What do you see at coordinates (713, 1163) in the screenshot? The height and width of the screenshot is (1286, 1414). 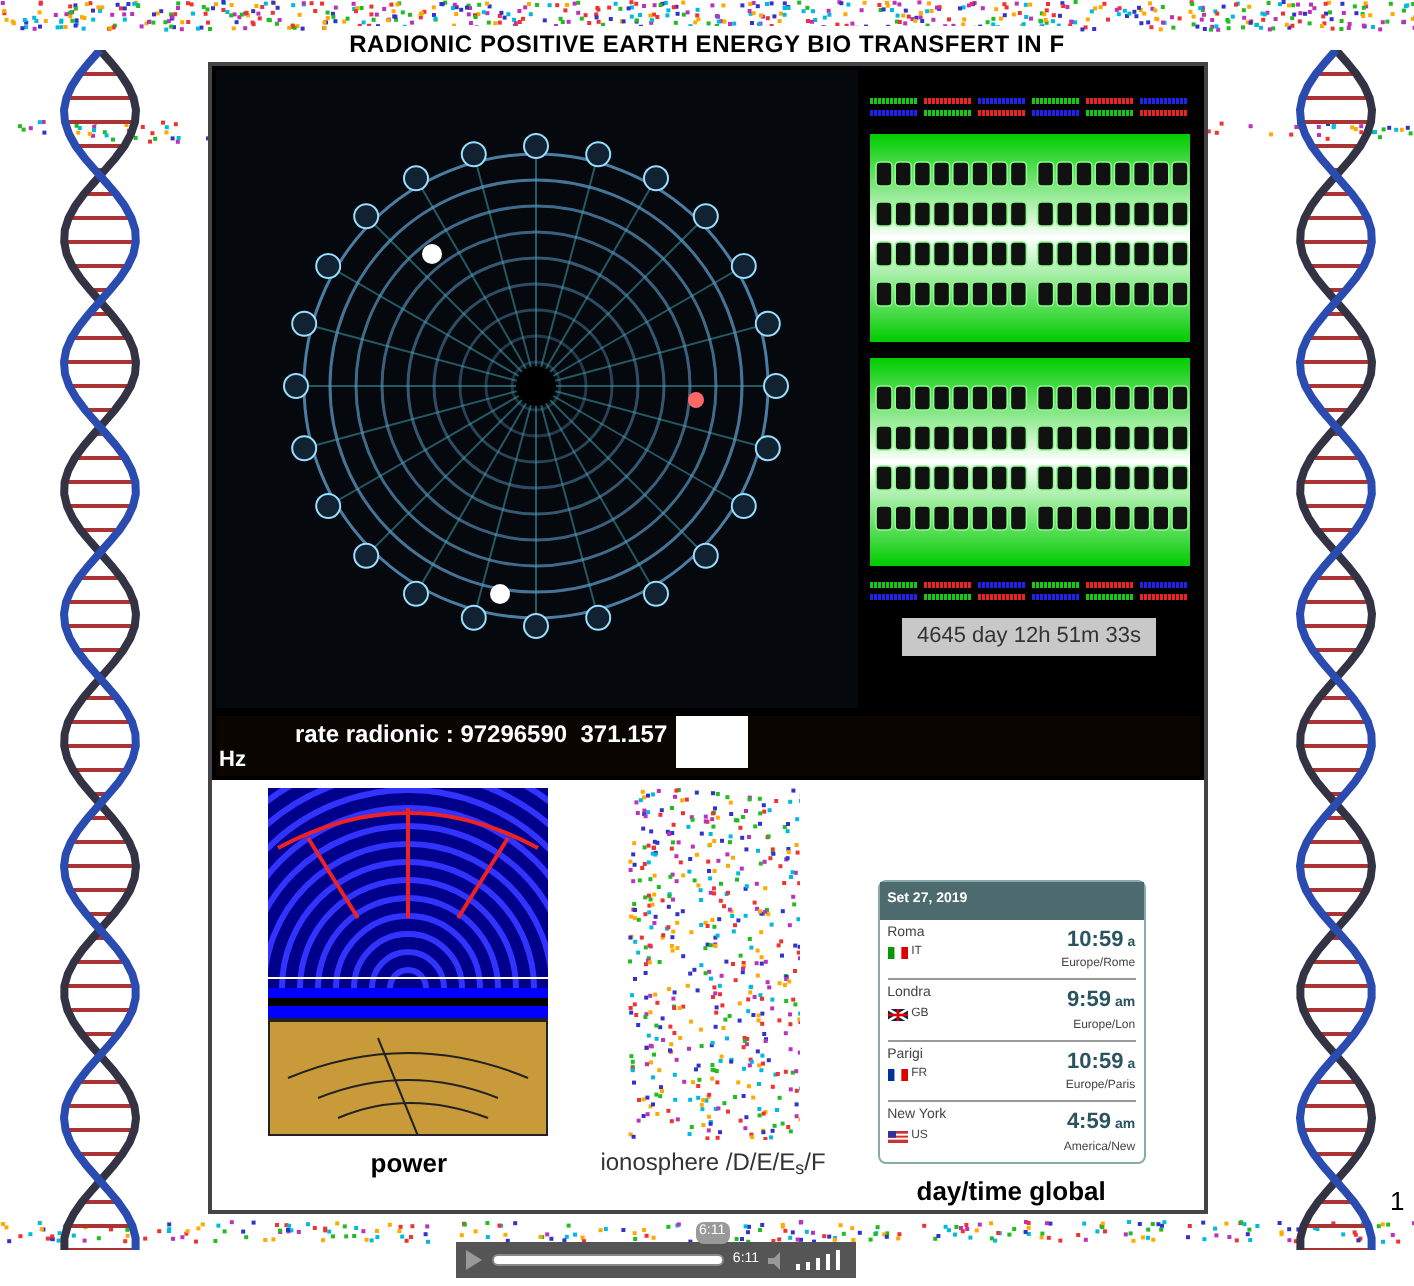 I see `panel-caption: ionosphere /D/E/E$_{s}$/F` at bounding box center [713, 1163].